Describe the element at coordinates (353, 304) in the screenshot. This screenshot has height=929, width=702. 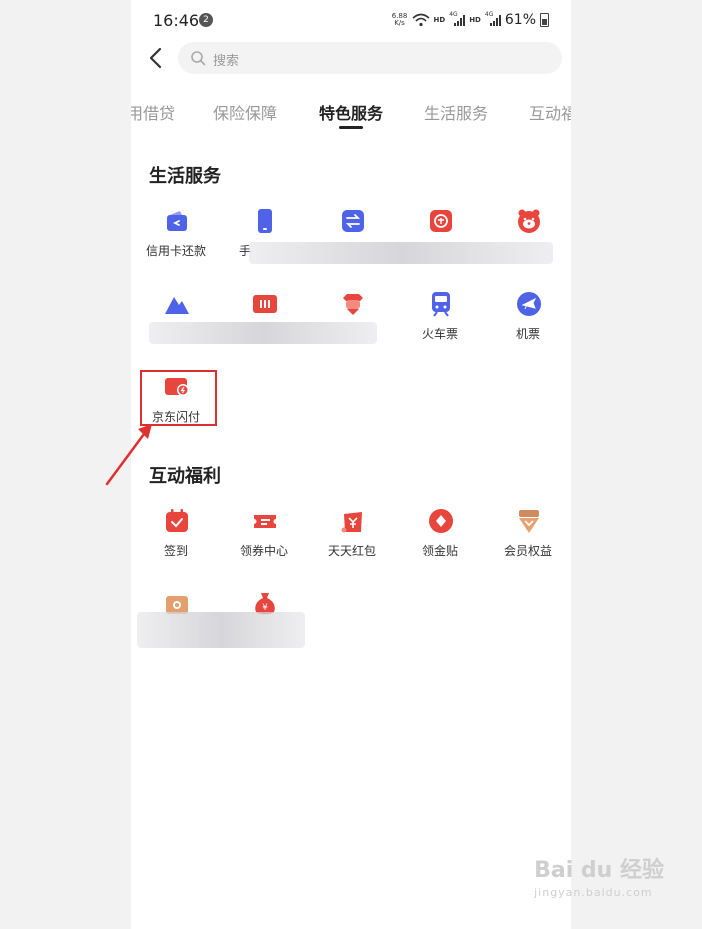
I see `mascot-icon` at that location.